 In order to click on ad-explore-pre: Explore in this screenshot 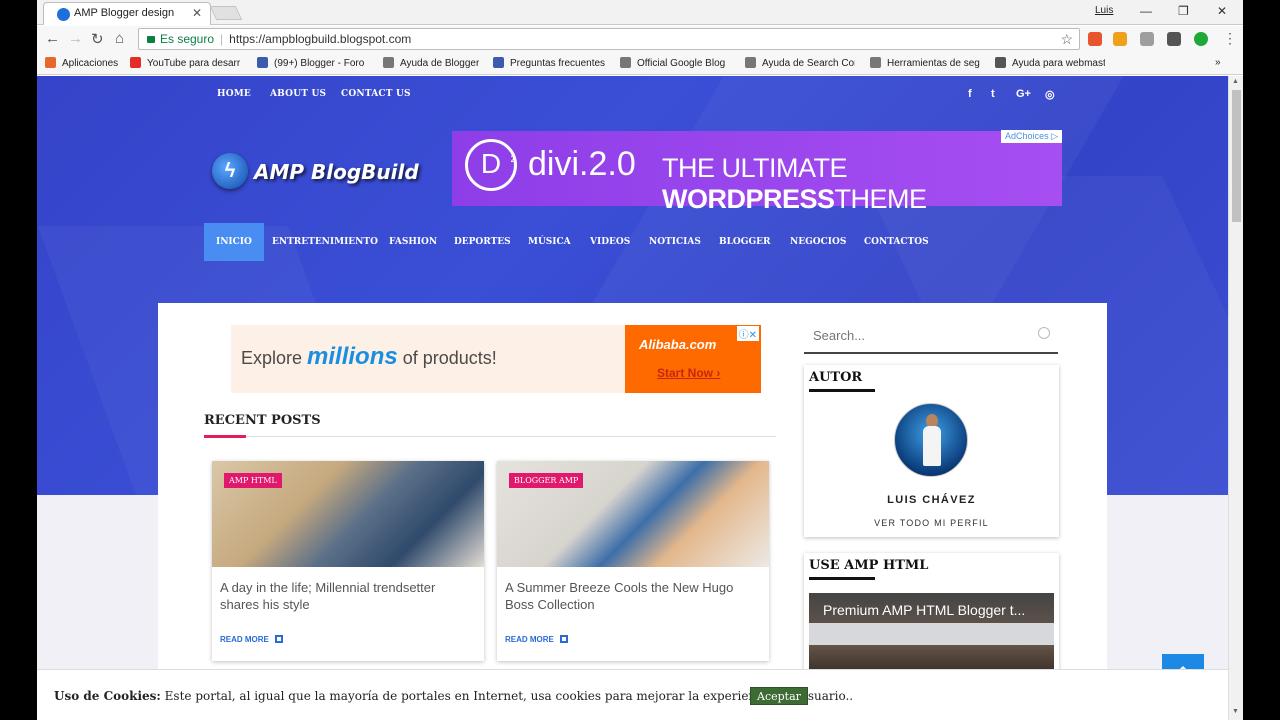, I will do `click(274, 358)`.